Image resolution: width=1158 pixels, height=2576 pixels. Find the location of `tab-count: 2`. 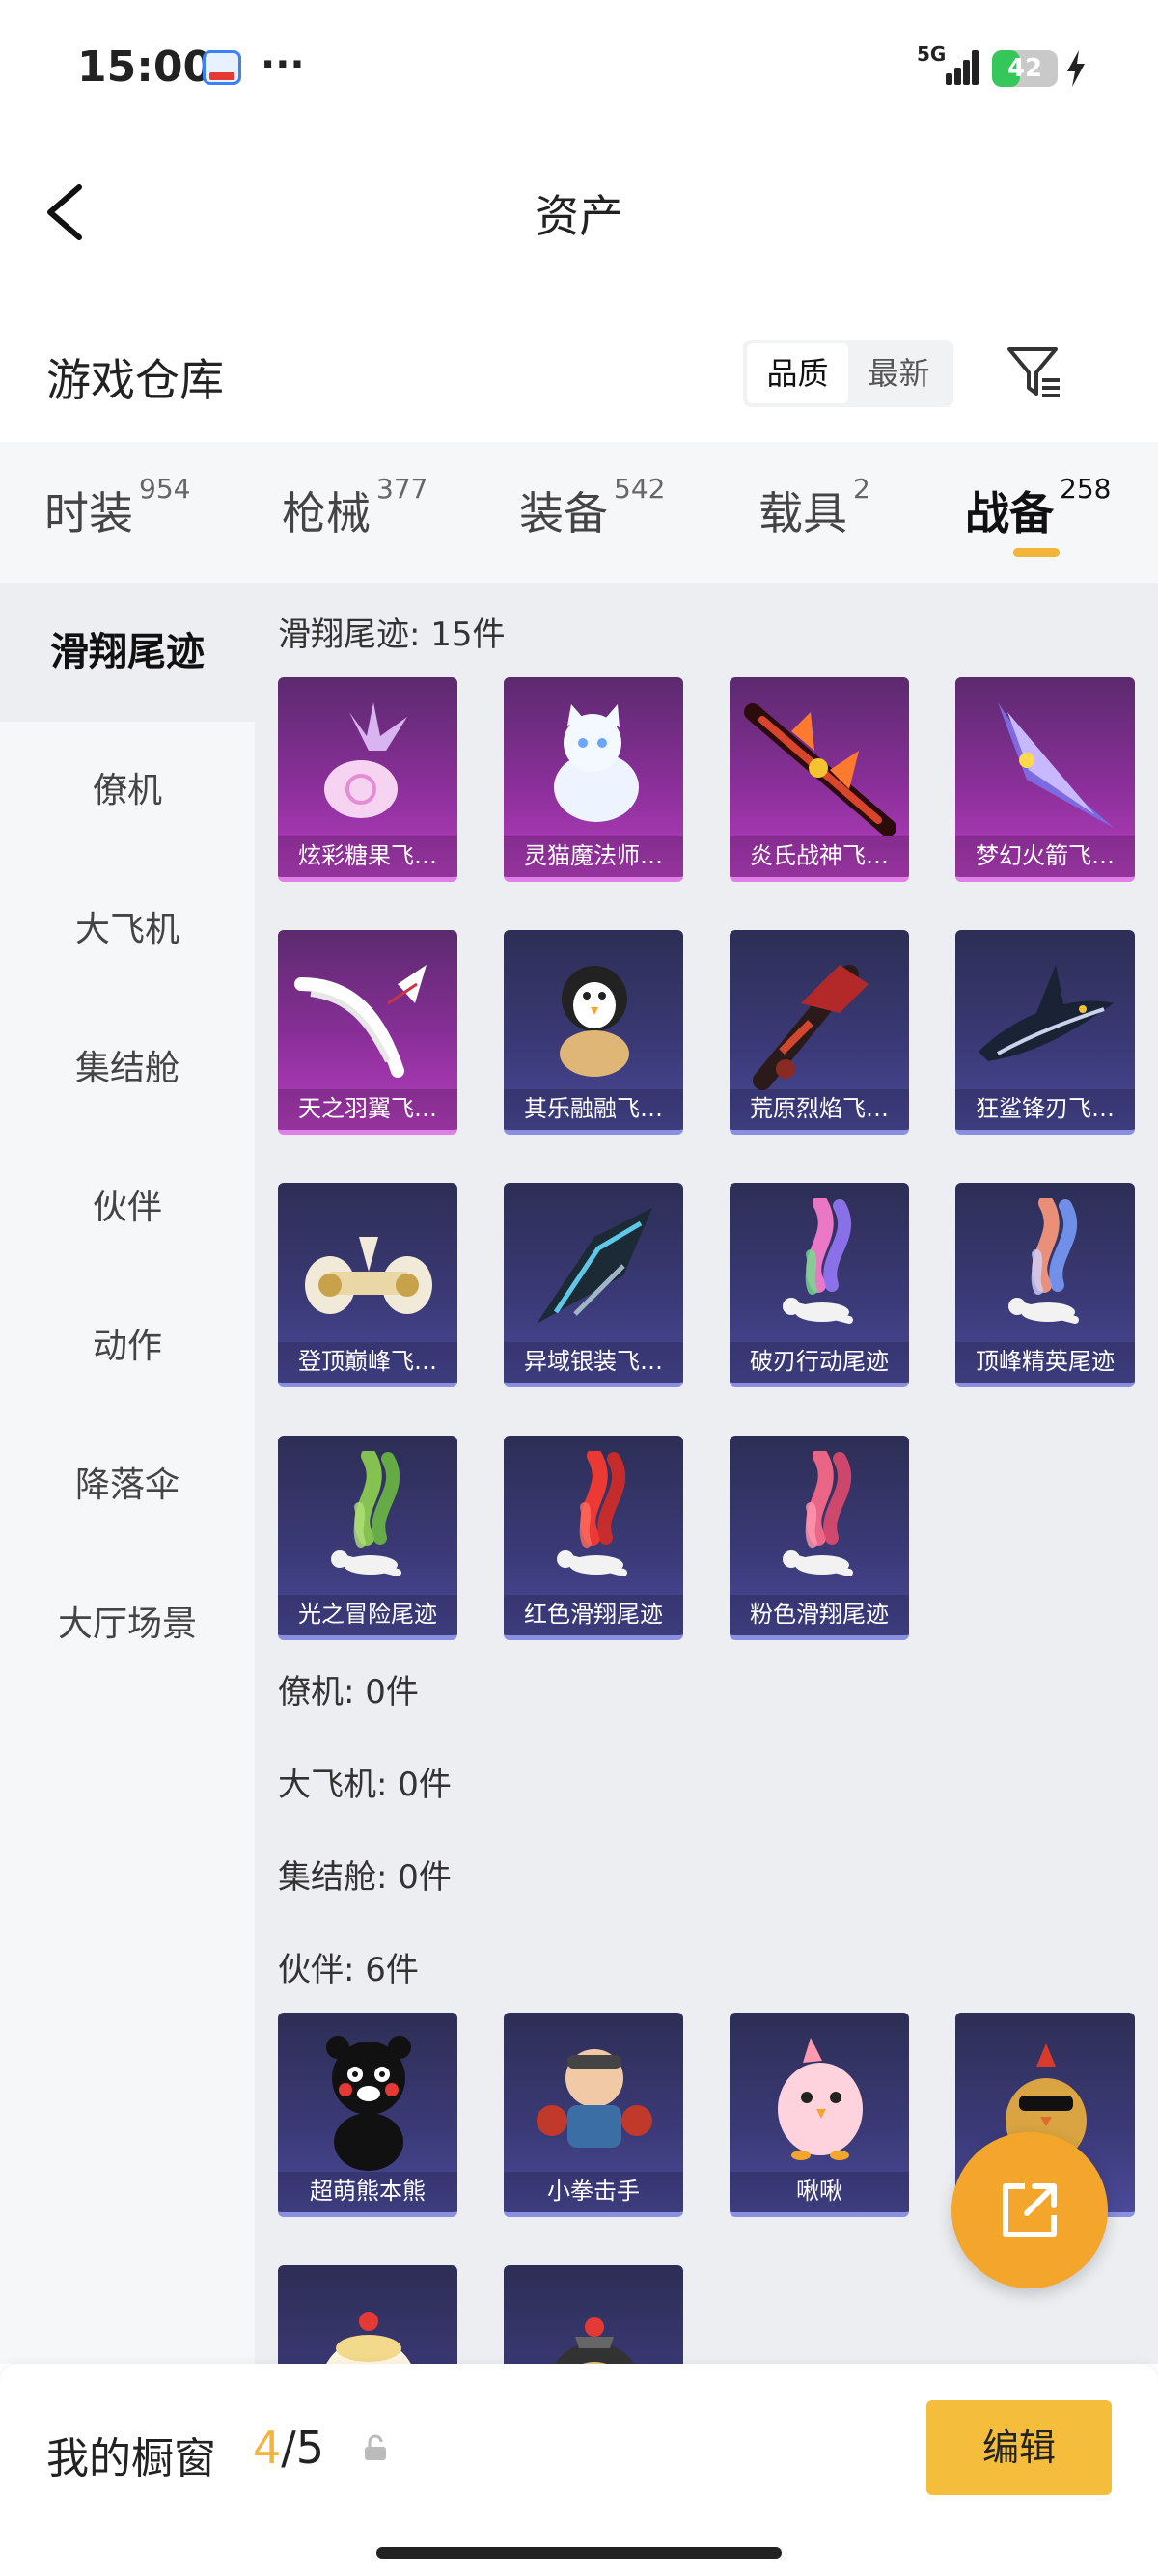

tab-count: 2 is located at coordinates (861, 489).